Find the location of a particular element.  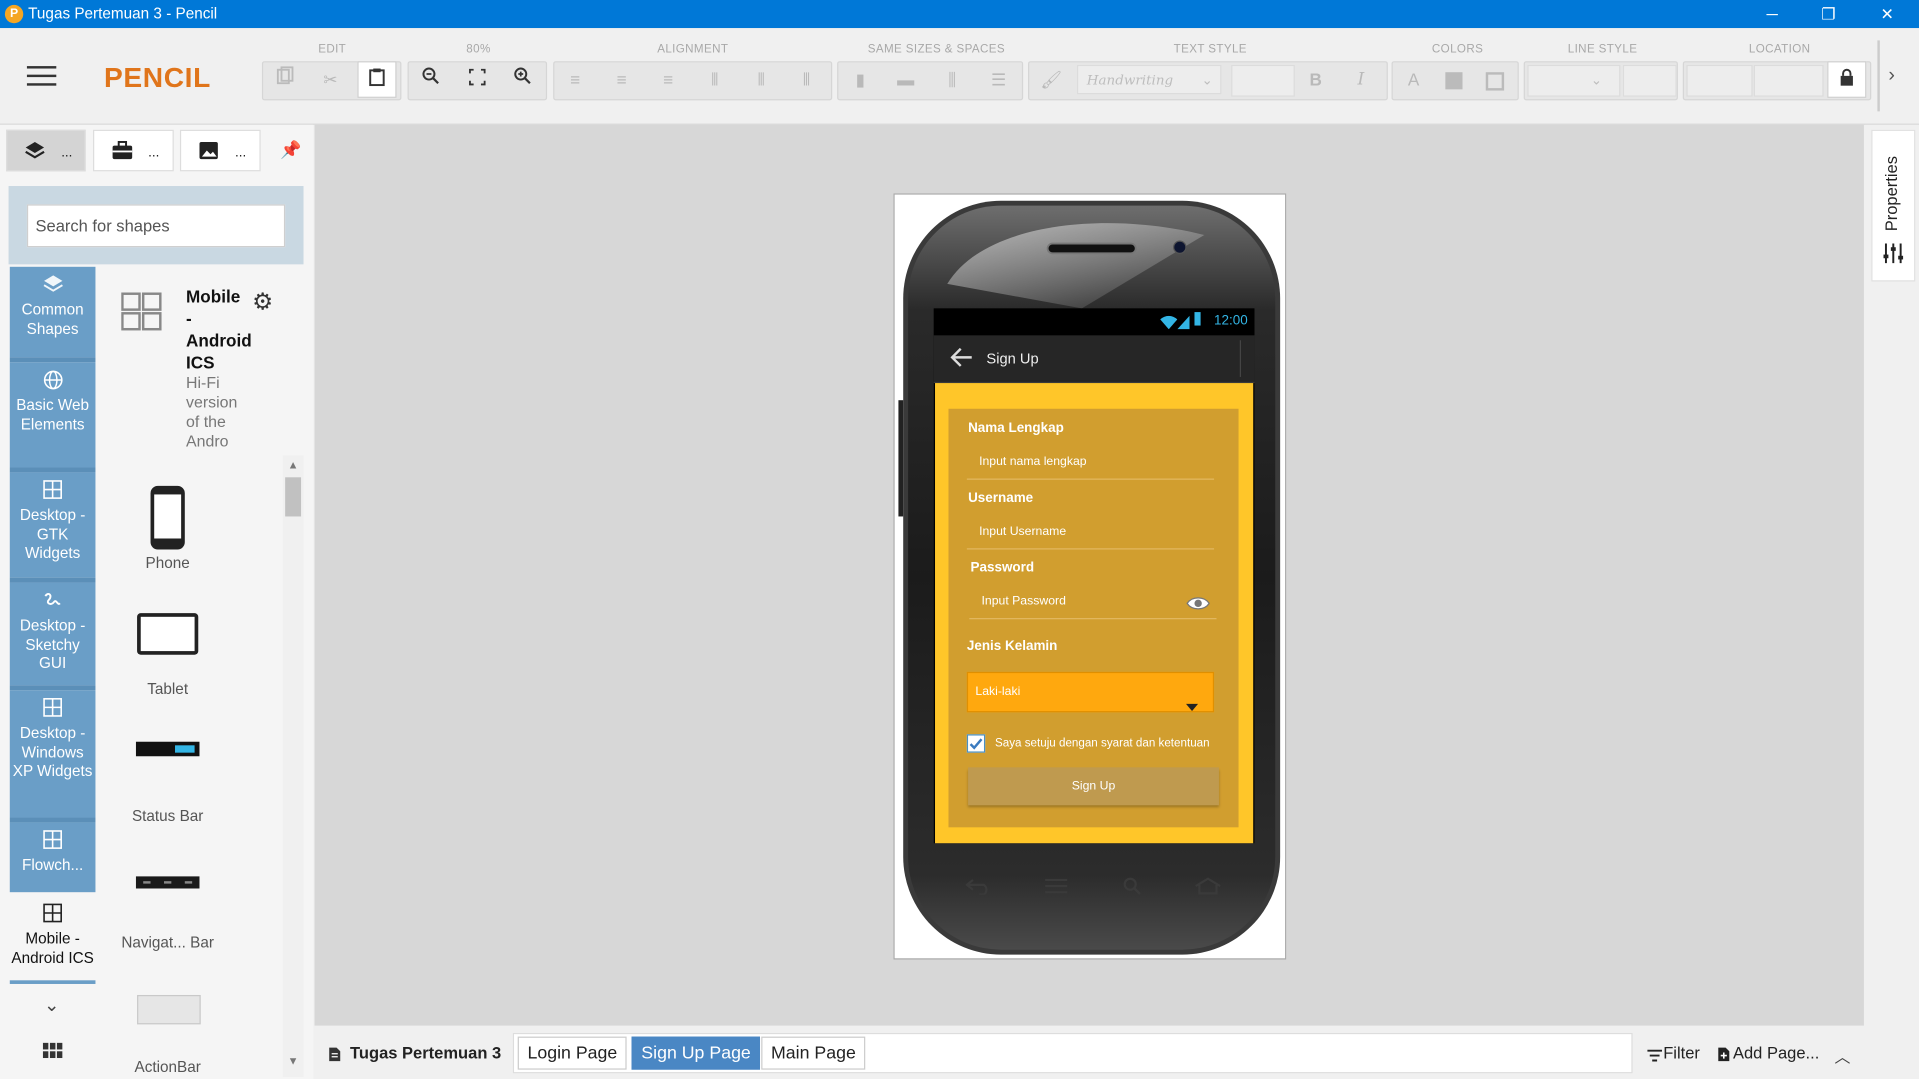

line-style-select: ⌄ is located at coordinates (1574, 80).